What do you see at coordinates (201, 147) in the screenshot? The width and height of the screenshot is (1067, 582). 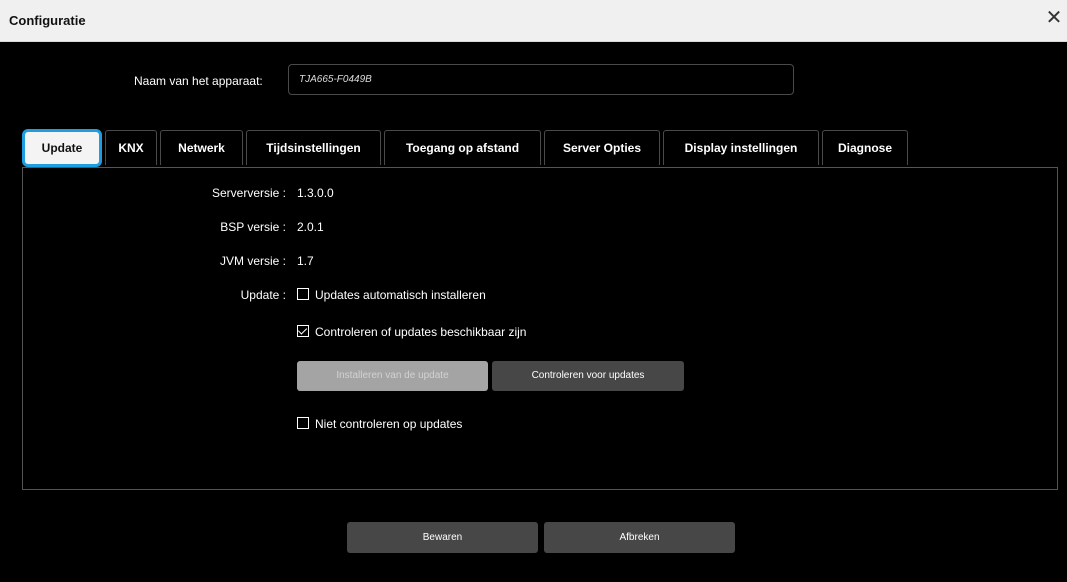 I see `tab-netwerk: Netwerk` at bounding box center [201, 147].